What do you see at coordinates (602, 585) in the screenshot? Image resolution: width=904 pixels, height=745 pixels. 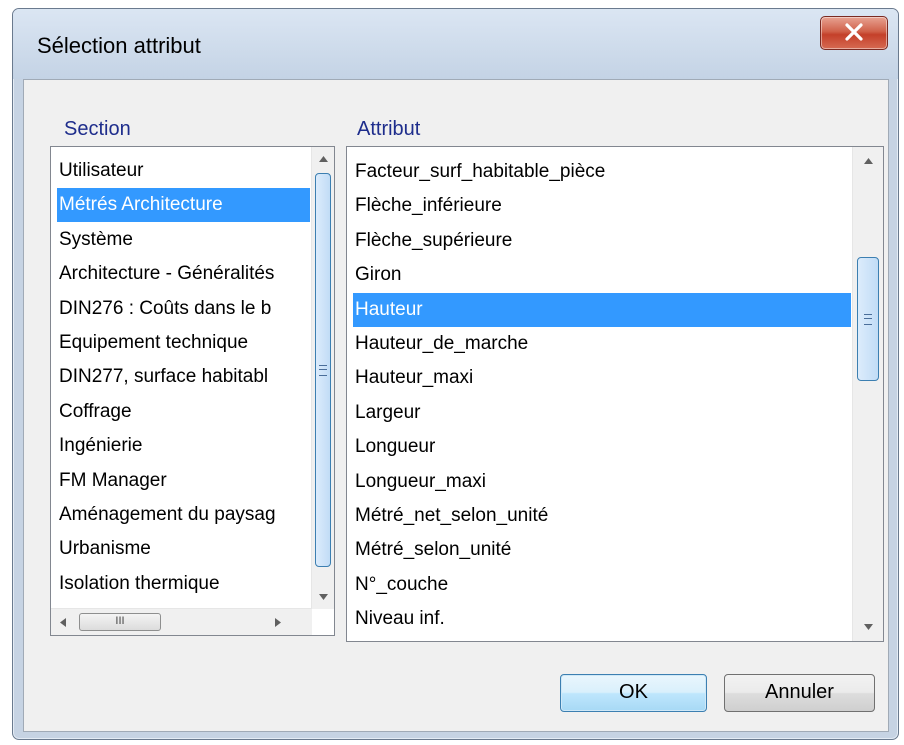 I see `attribut-list-item: N°_couche` at bounding box center [602, 585].